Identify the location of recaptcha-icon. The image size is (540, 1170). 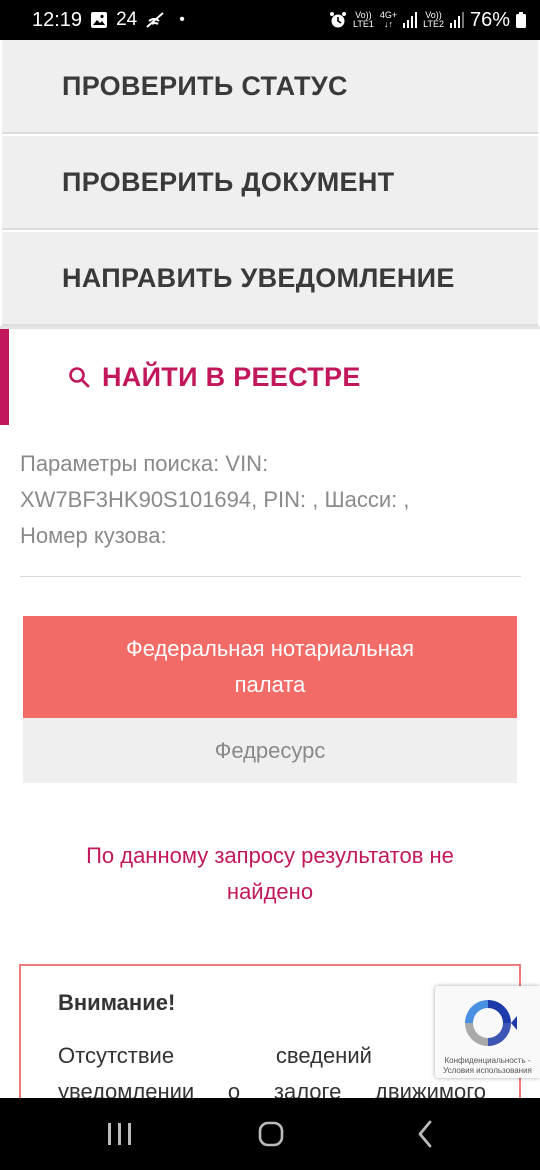
(488, 1025).